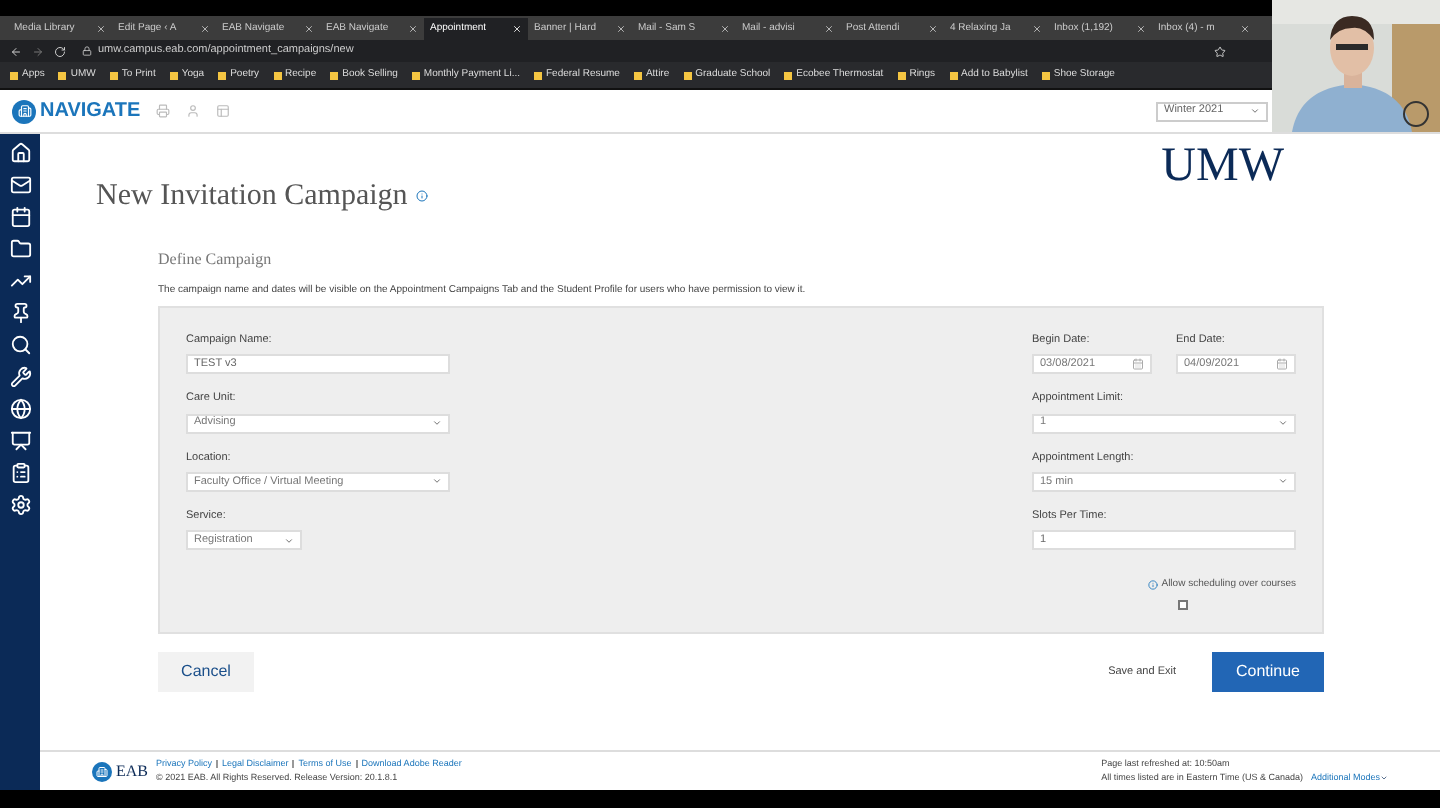 This screenshot has width=1440, height=808. What do you see at coordinates (60, 51) in the screenshot?
I see `reload-icon` at bounding box center [60, 51].